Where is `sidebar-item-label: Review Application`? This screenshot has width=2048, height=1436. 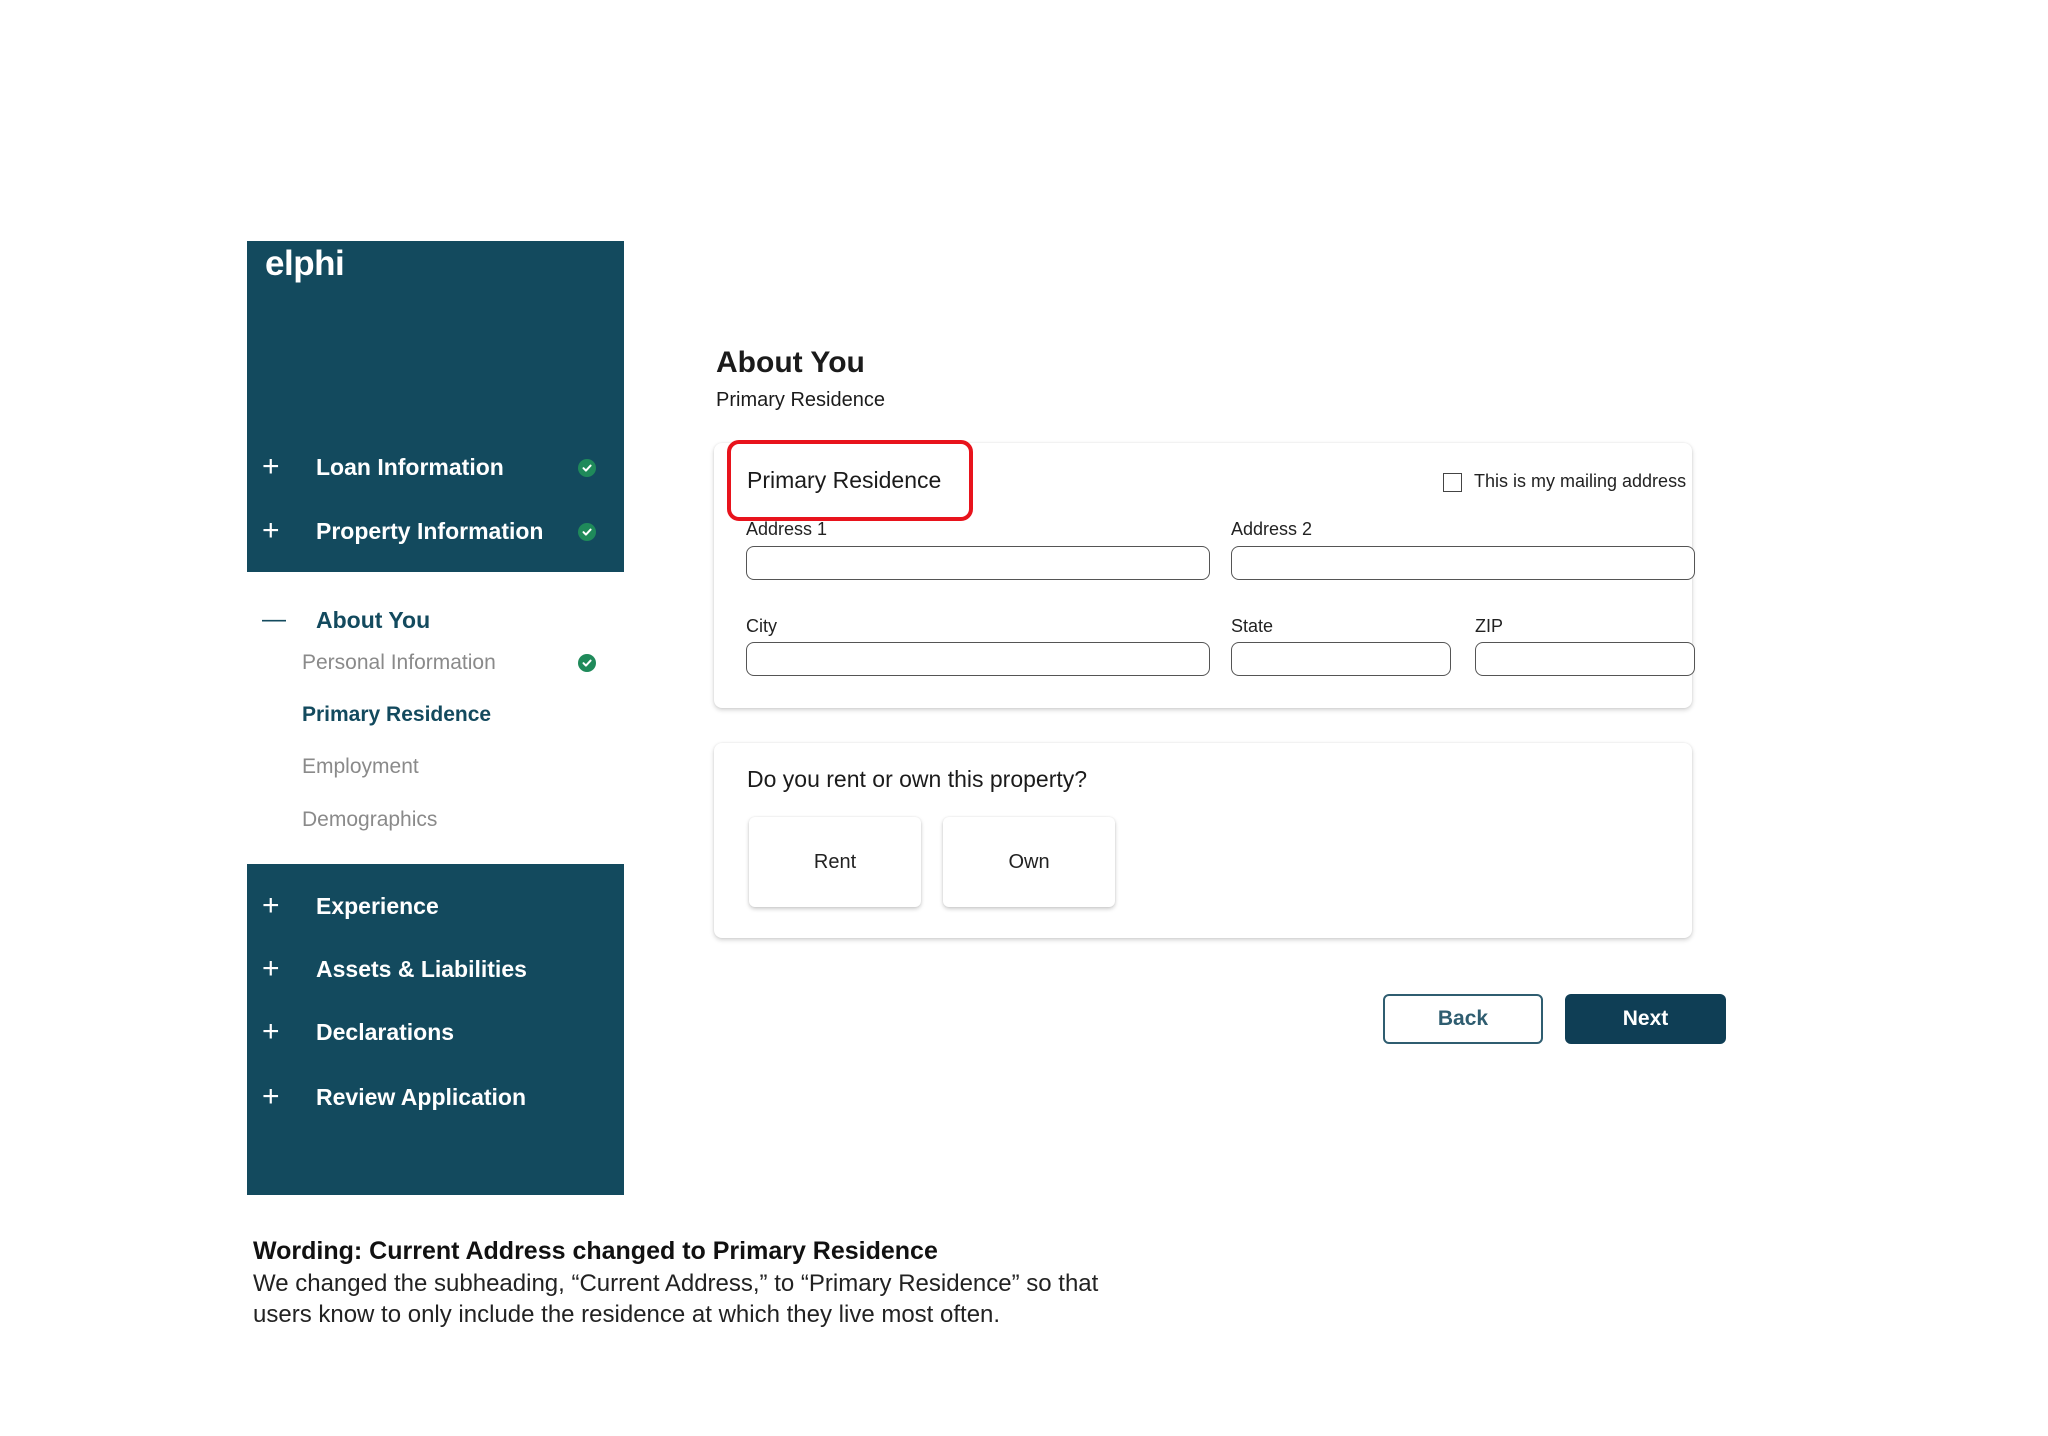
sidebar-item-label: Review Application is located at coordinates (421, 1096).